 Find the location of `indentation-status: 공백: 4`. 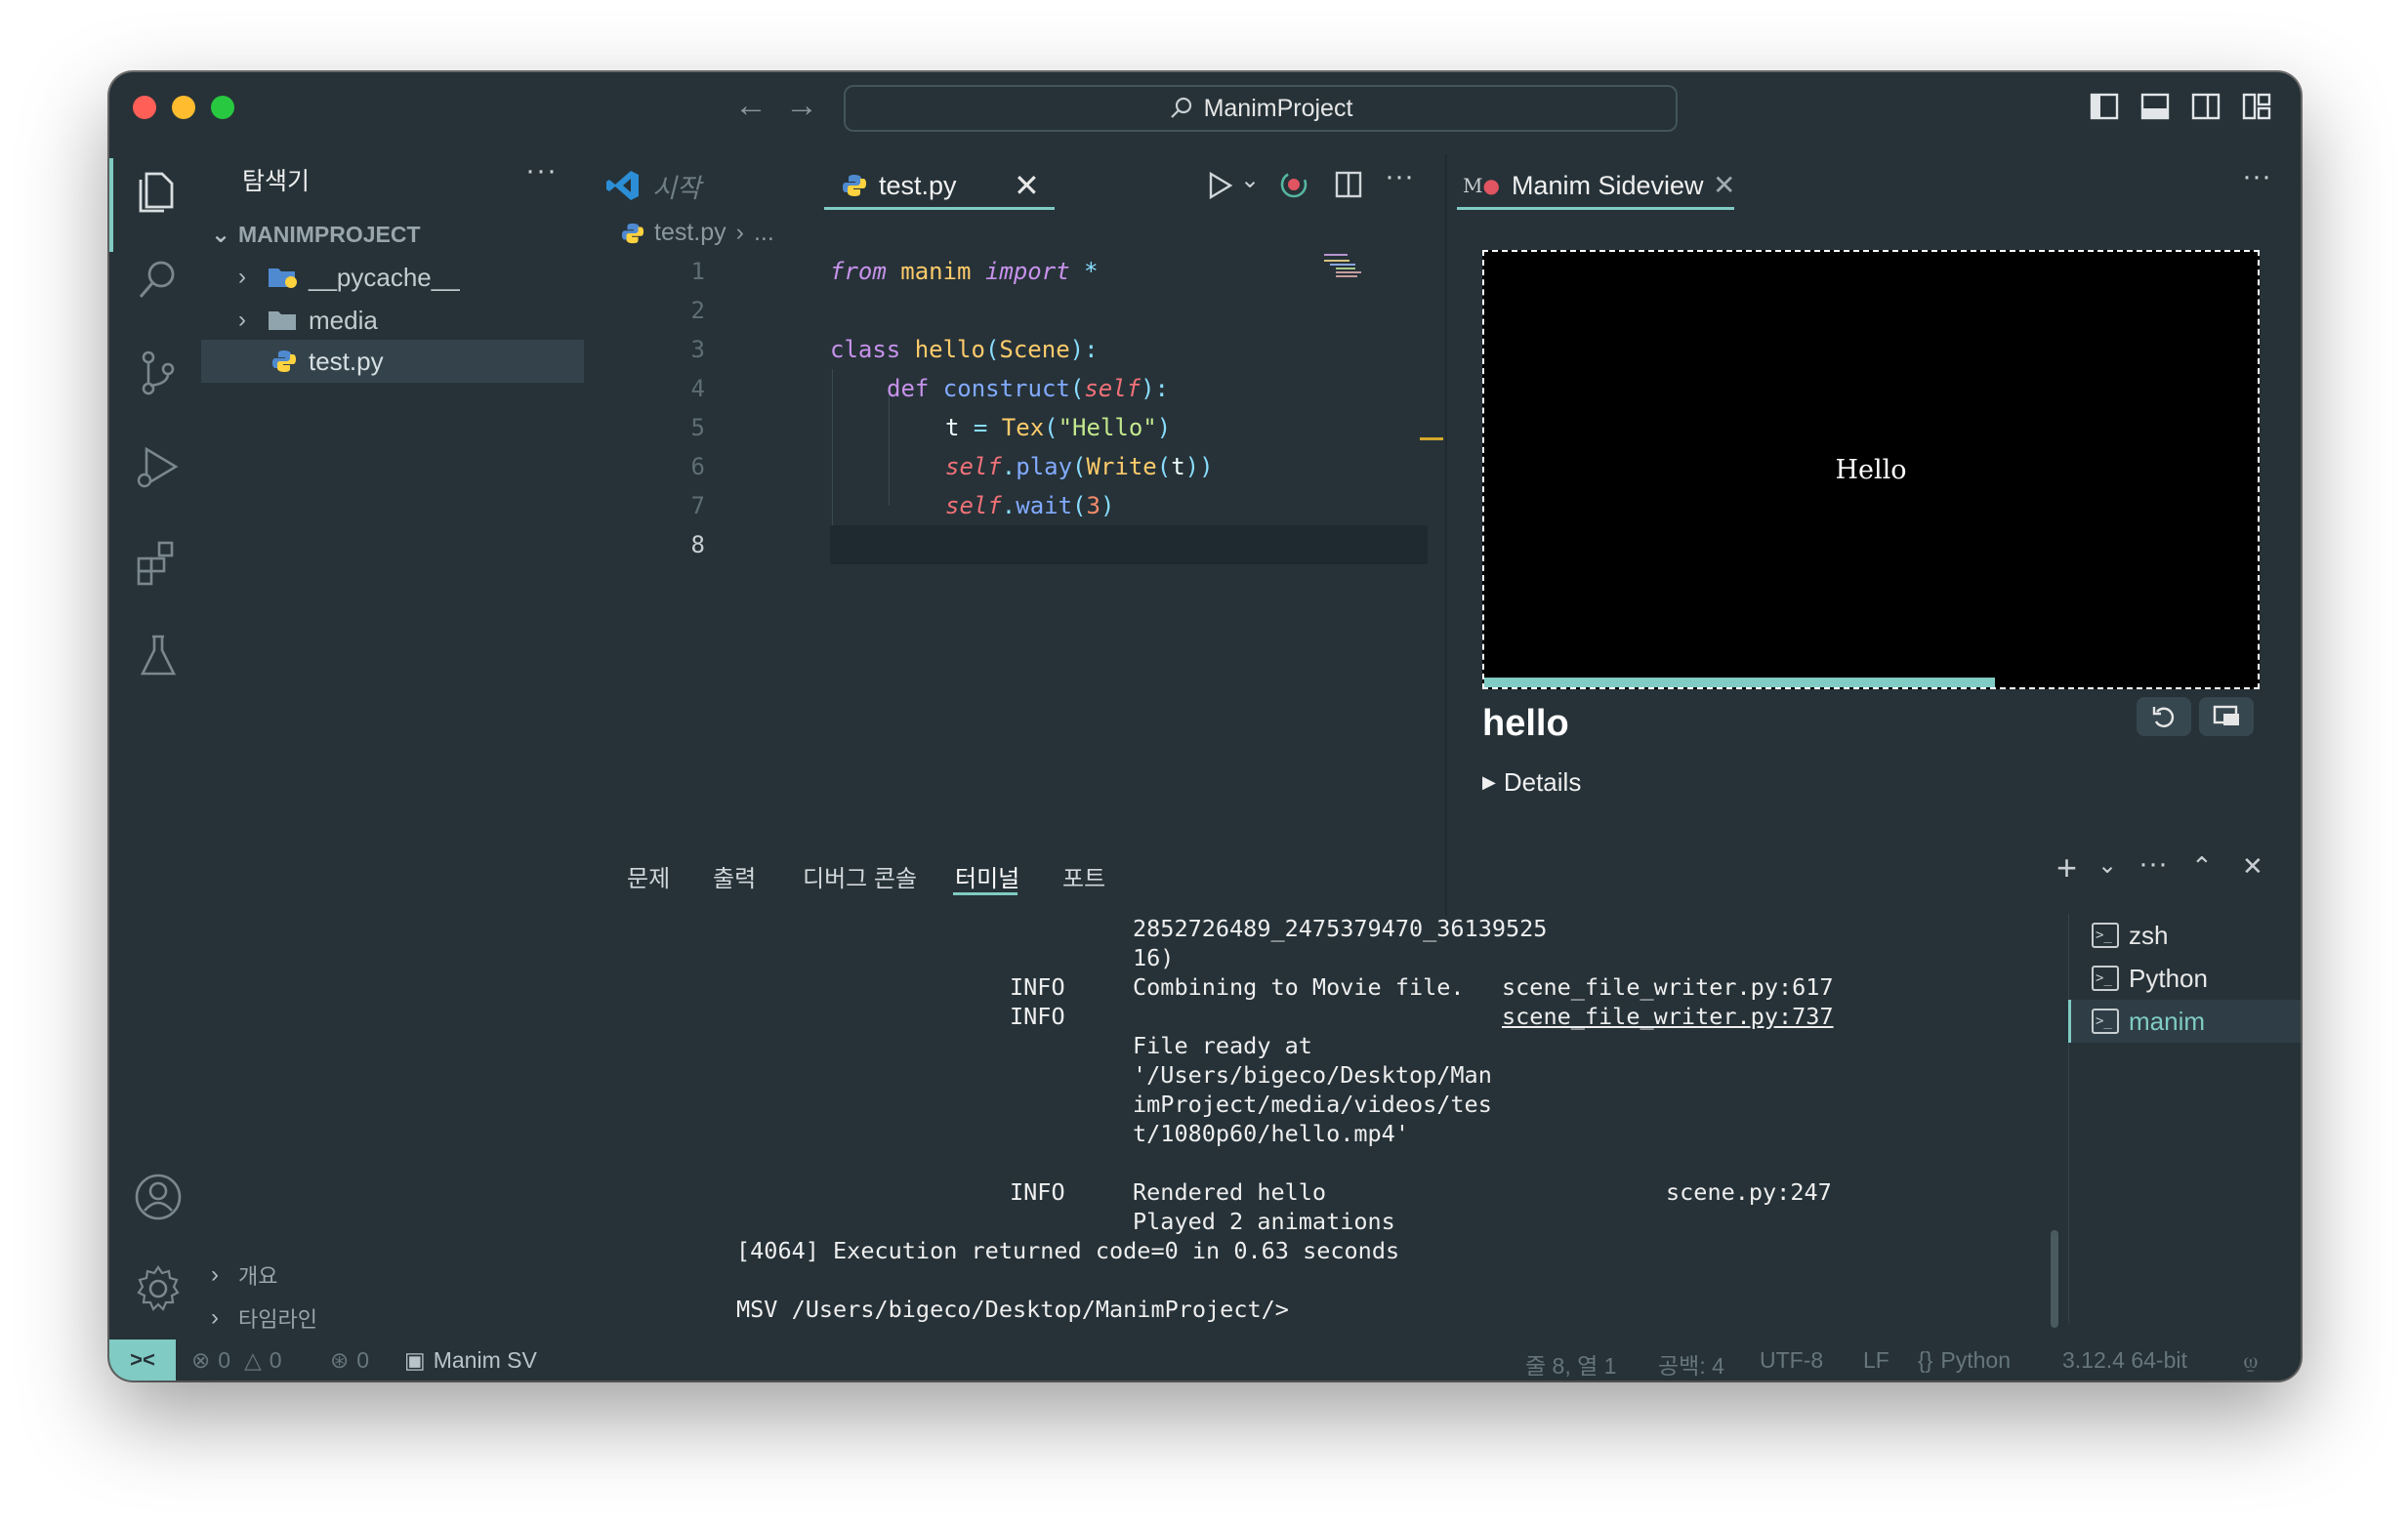

indentation-status: 공백: 4 is located at coordinates (1691, 1364).